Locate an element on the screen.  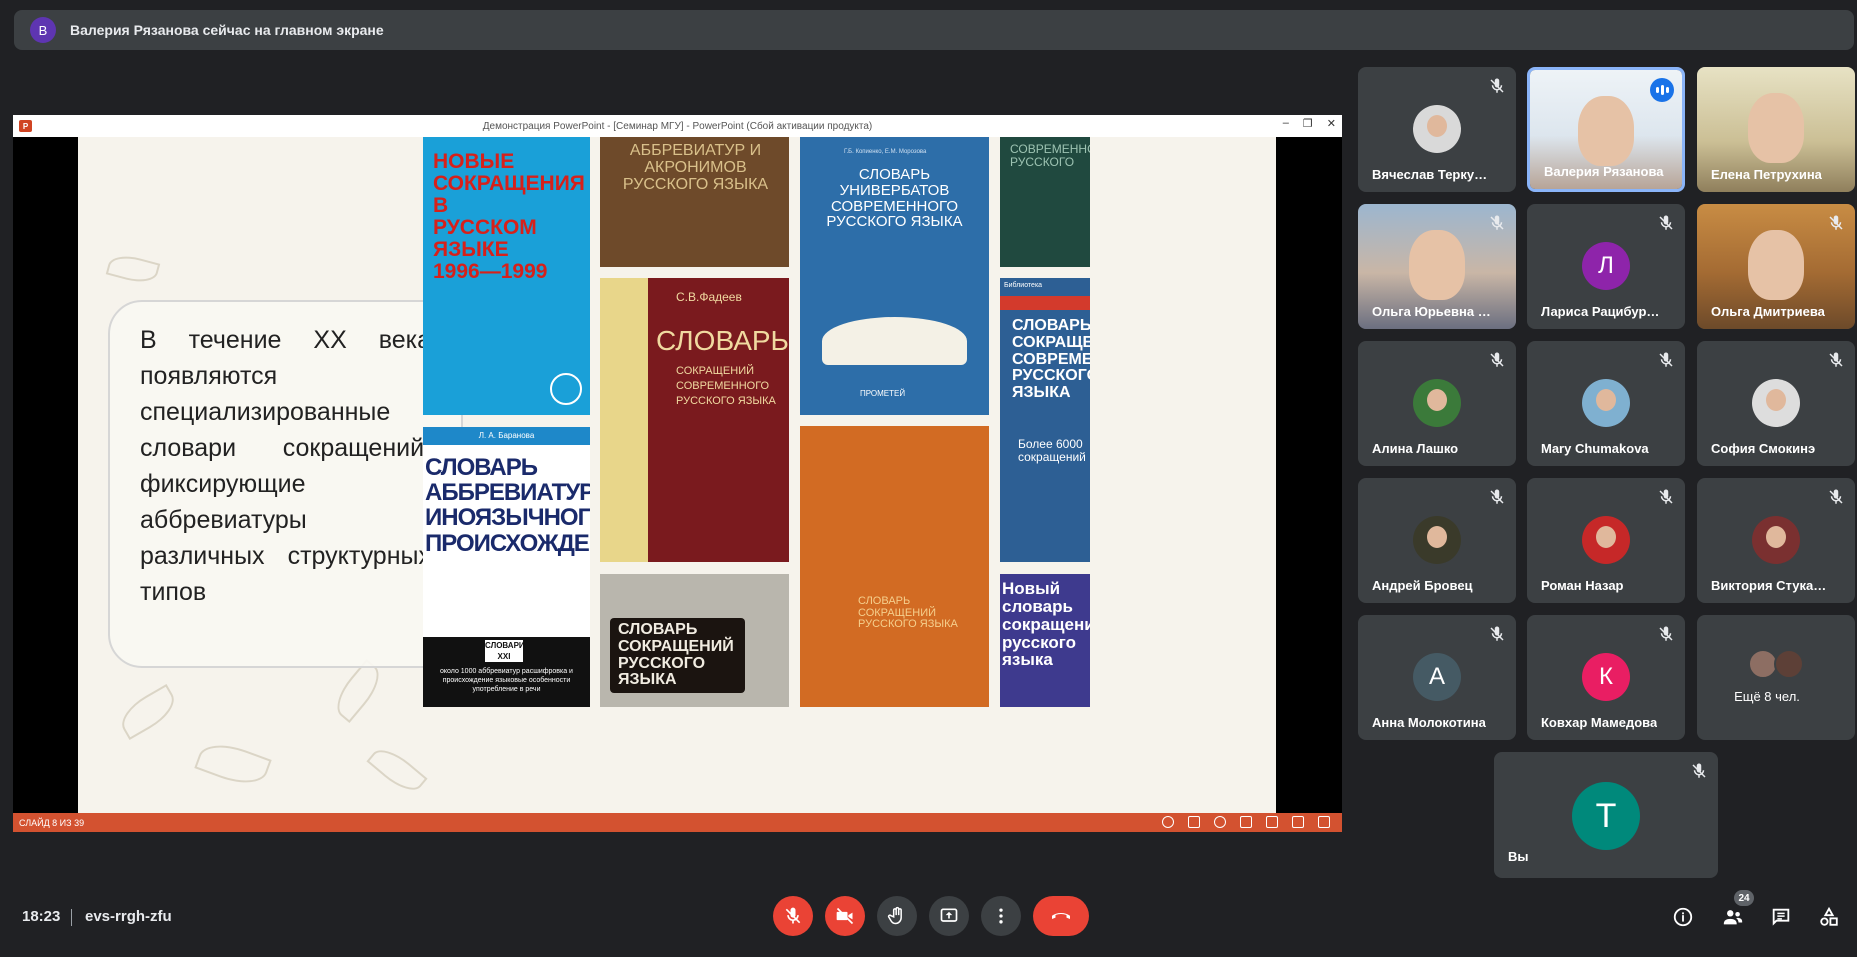
participant-tile: Ещё 8 чел. is located at coordinates (1776, 677).